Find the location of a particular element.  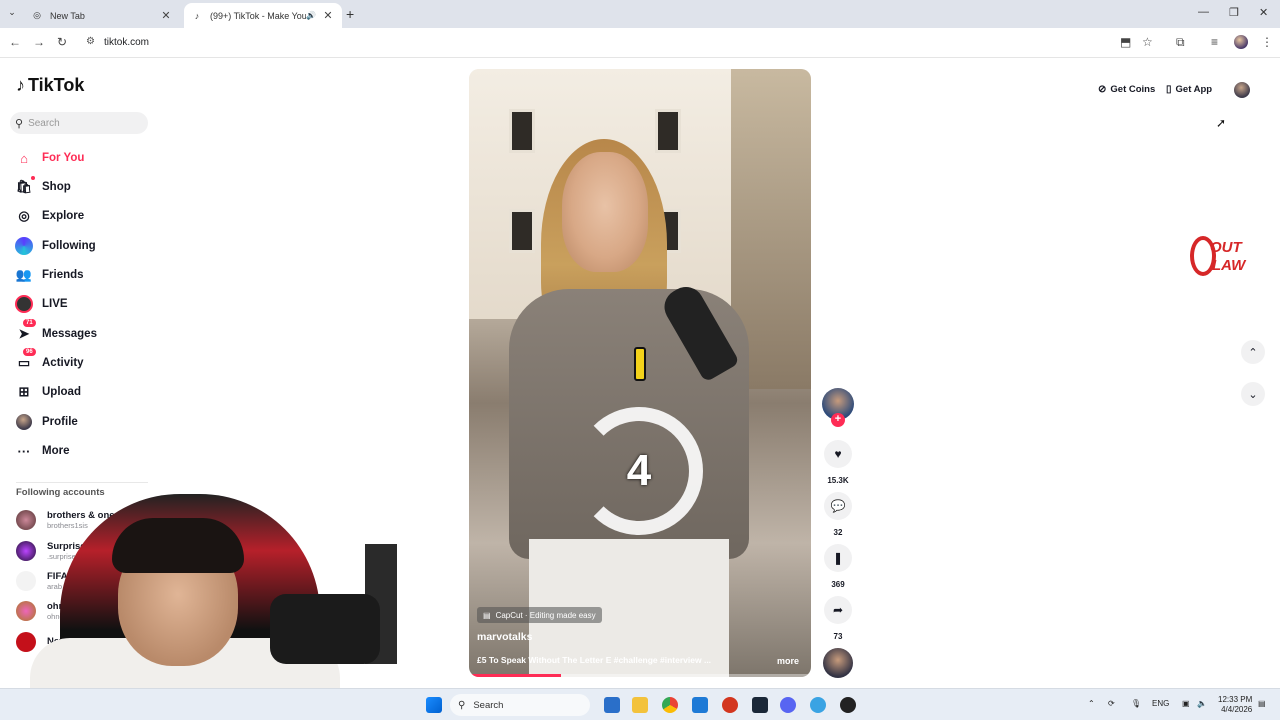

browser-toolbar: ← → ↻ ⚙ tiktok.com ⬒ ☆ ⧉ ≡ ⋮ is located at coordinates (640, 43).